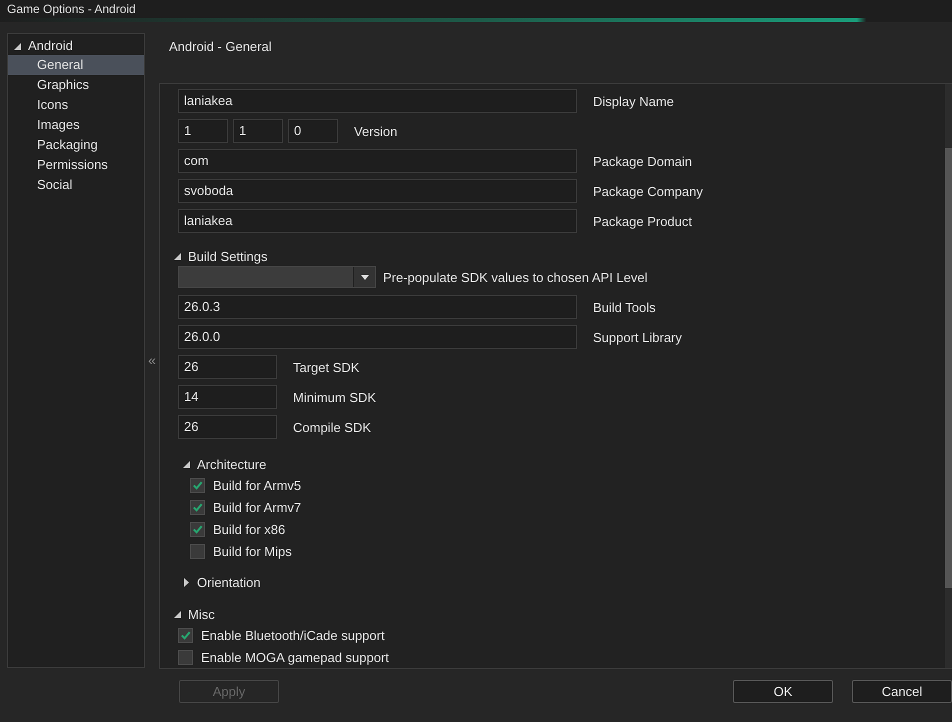 The width and height of the screenshot is (952, 722). What do you see at coordinates (642, 161) in the screenshot?
I see `field-label: Package Domain` at bounding box center [642, 161].